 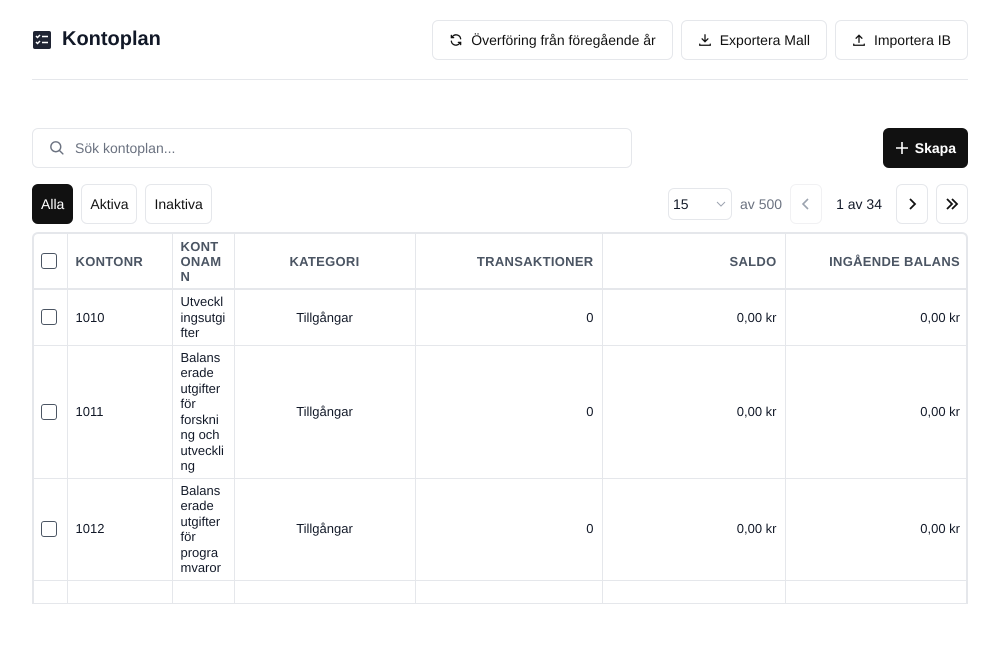 What do you see at coordinates (109, 204) in the screenshot?
I see `filter-tab: Aktiva` at bounding box center [109, 204].